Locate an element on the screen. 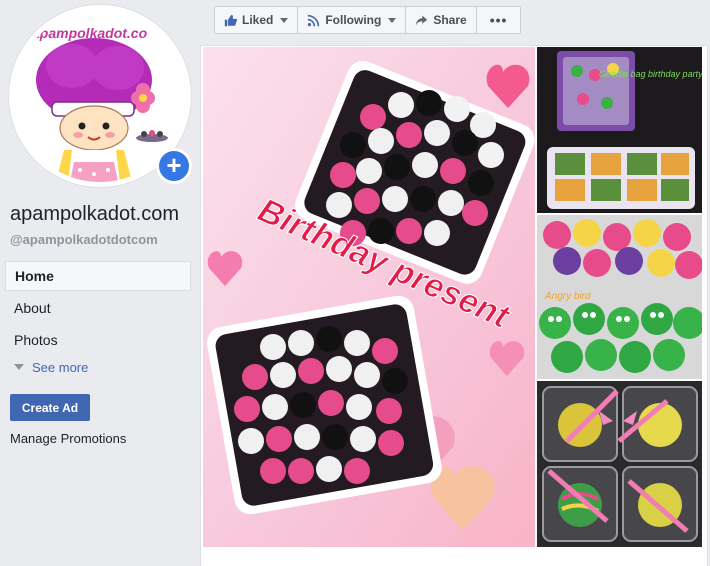  manage-promotions-link: Manage Promotions is located at coordinates (68, 438).